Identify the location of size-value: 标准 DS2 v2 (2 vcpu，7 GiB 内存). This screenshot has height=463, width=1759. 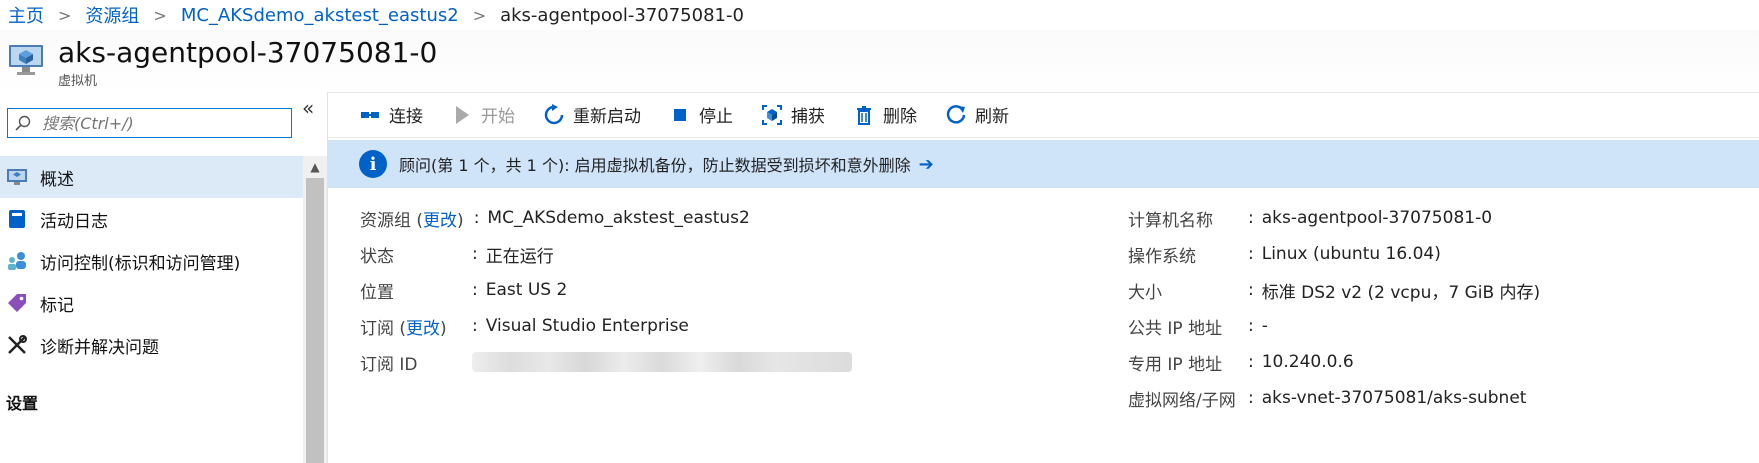
(1401, 292).